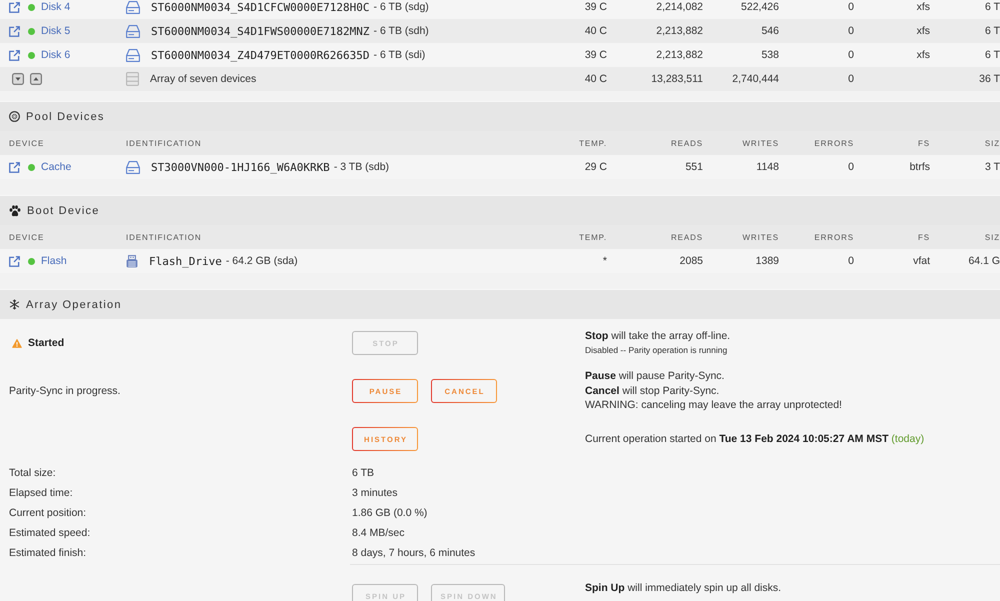 The image size is (1000, 601). Describe the element at coordinates (49, 533) in the screenshot. I see `stat-label: Estimated speed:` at that location.